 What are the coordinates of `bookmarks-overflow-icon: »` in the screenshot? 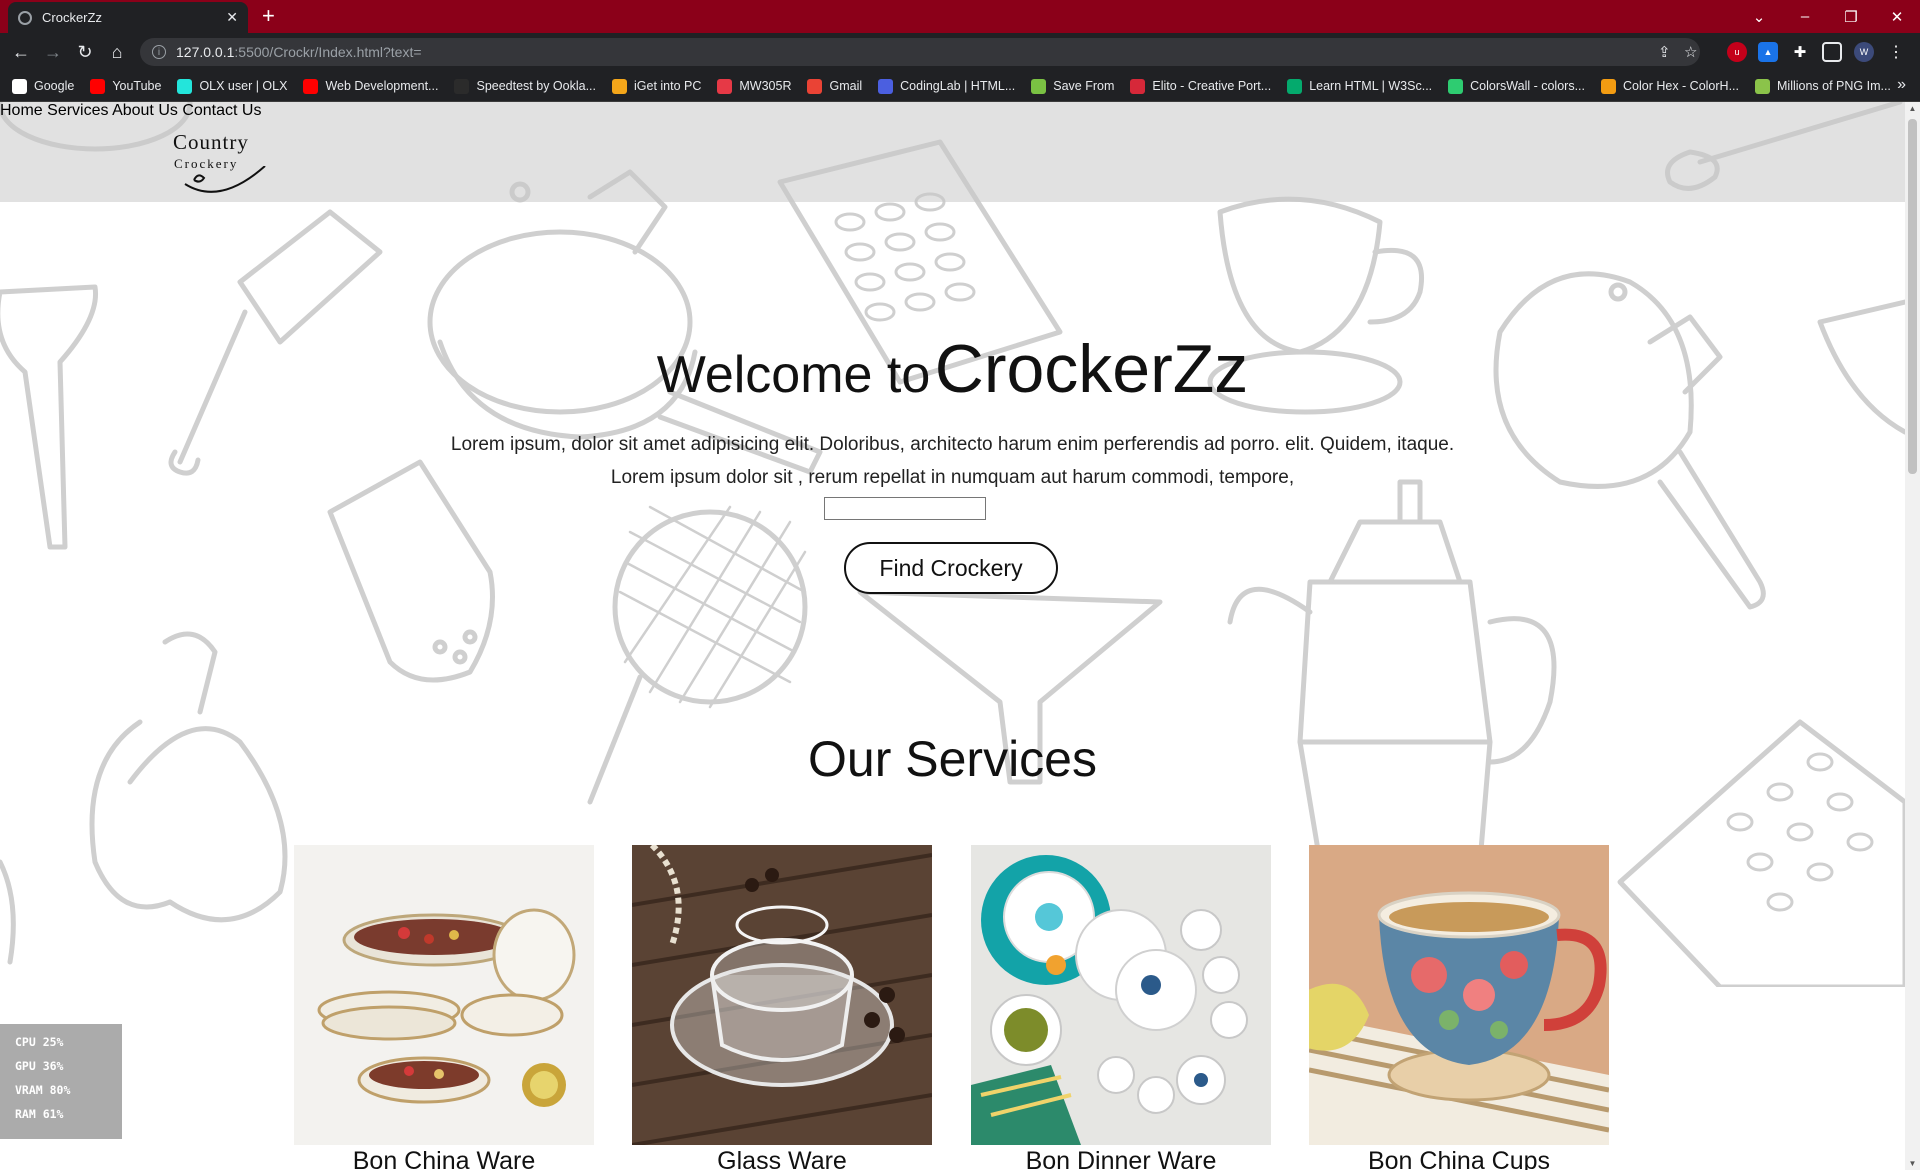 It's located at (1901, 85).